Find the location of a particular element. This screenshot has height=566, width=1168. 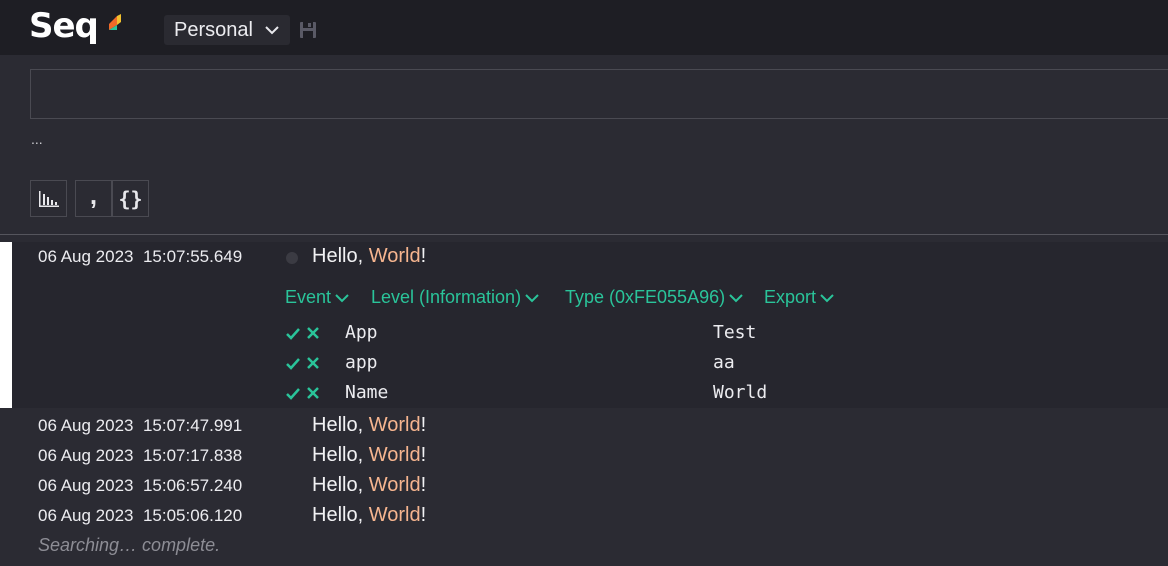

event-timestamp: 06 Aug 2023 15:05:06.120 is located at coordinates (140, 515).